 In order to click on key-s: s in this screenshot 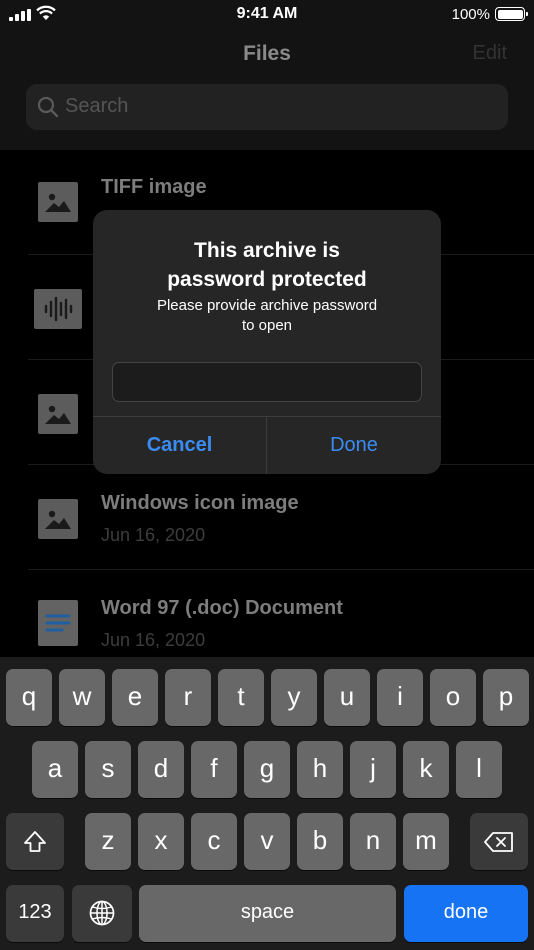, I will do `click(108, 769)`.